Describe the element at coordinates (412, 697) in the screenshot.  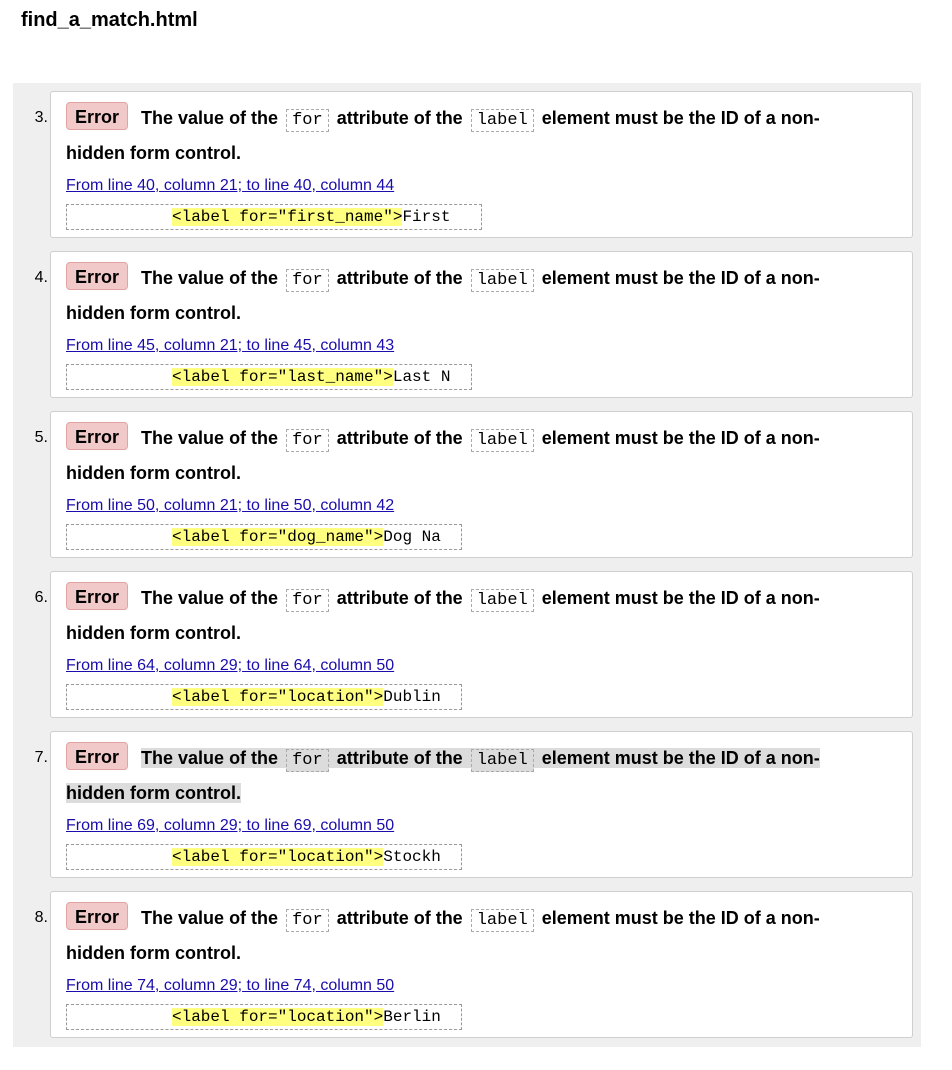
I see `extract-rest: Dublin` at that location.